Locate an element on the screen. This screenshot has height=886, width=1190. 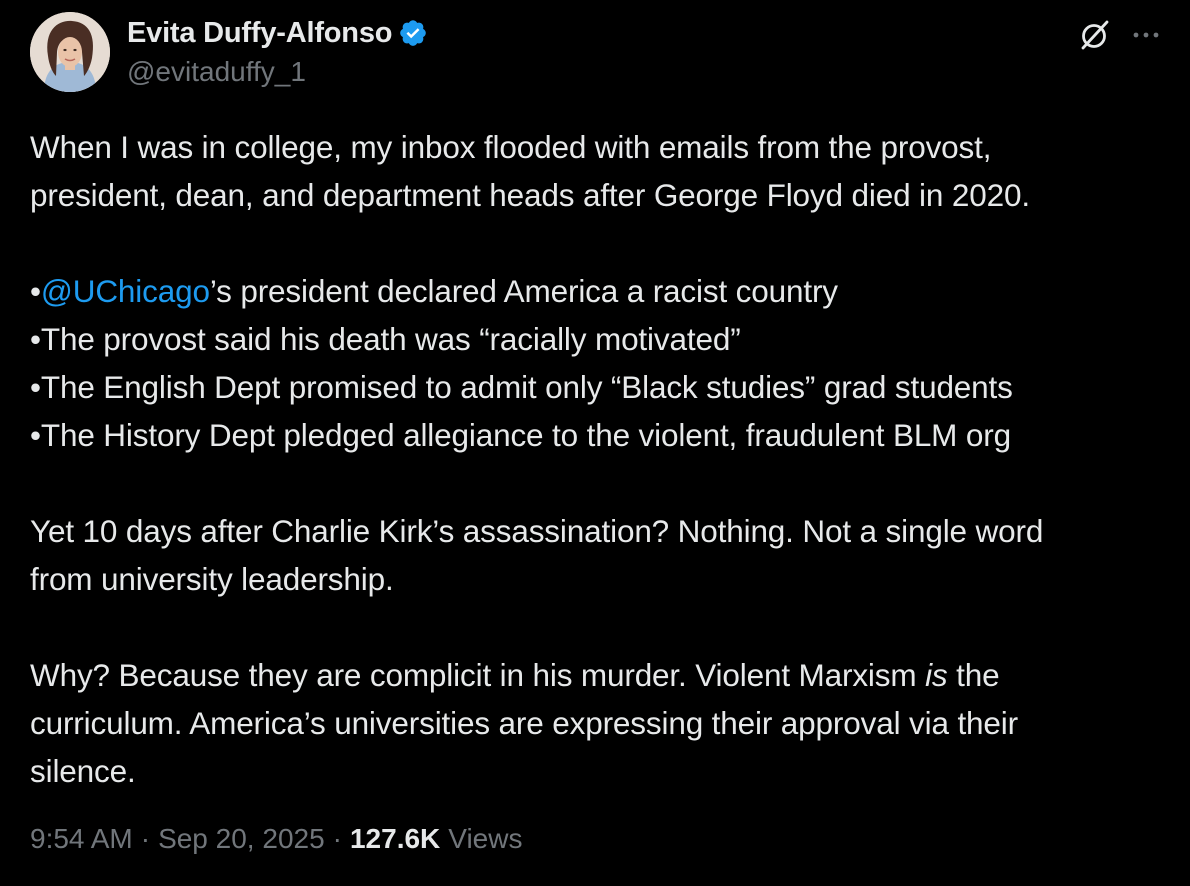
avatar-image is located at coordinates (70, 52).